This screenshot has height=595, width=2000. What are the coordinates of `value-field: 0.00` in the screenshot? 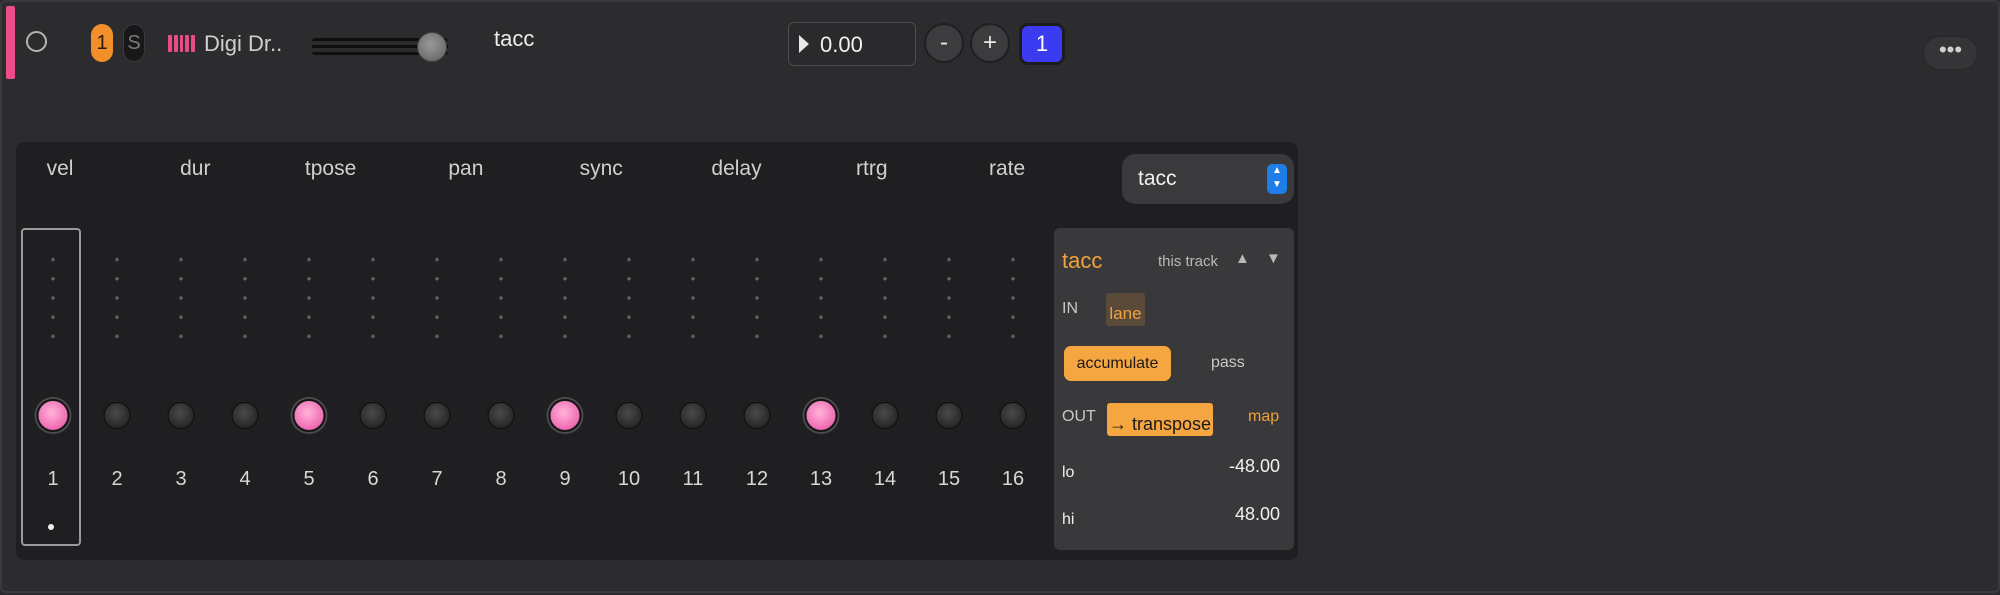 It's located at (852, 44).